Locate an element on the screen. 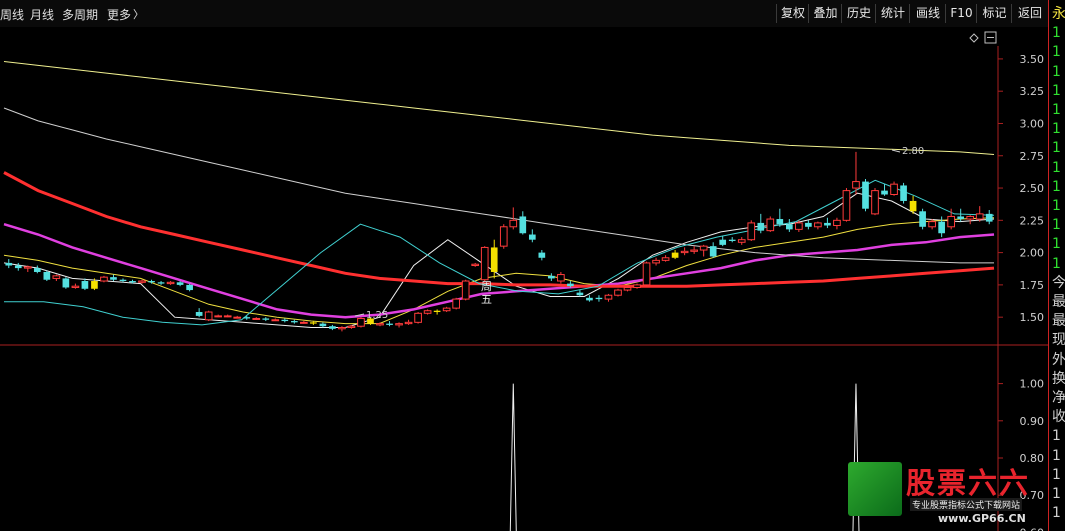 This screenshot has width=1065, height=531. price-tick-label: 1.75 is located at coordinates (1032, 285).